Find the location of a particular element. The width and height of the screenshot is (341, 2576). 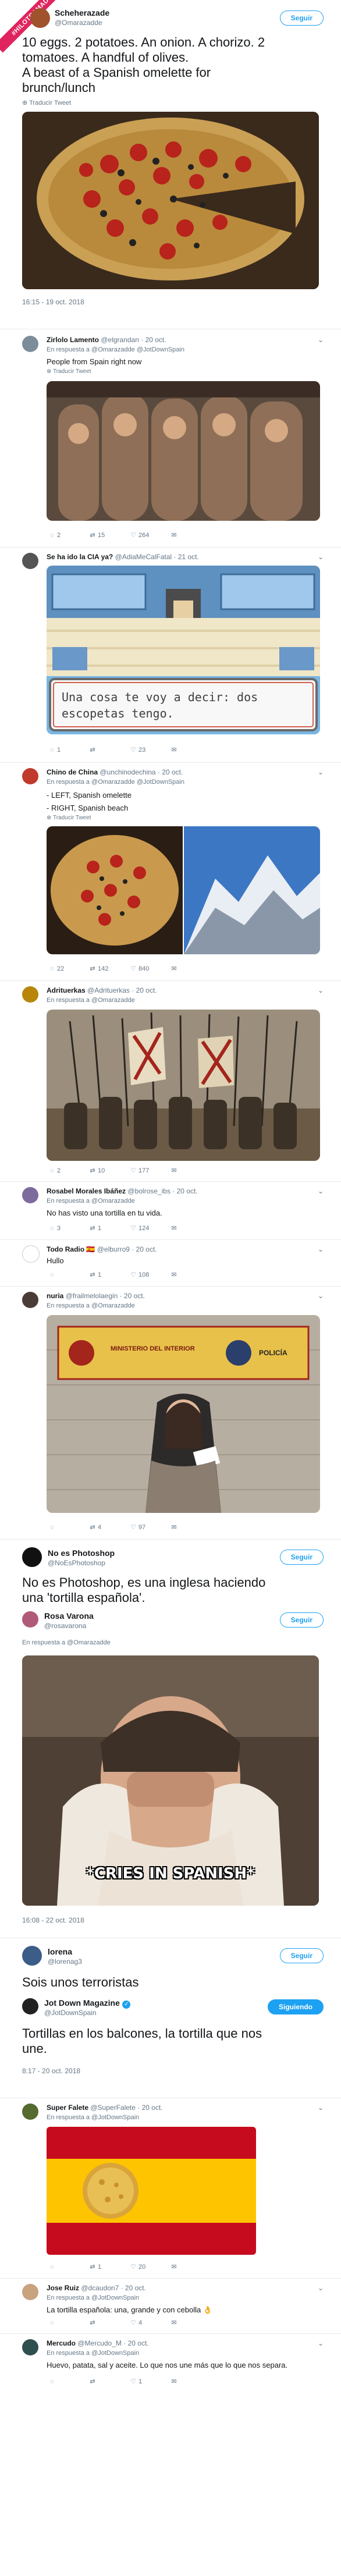

author-name: Adrituerkas is located at coordinates (66, 990).